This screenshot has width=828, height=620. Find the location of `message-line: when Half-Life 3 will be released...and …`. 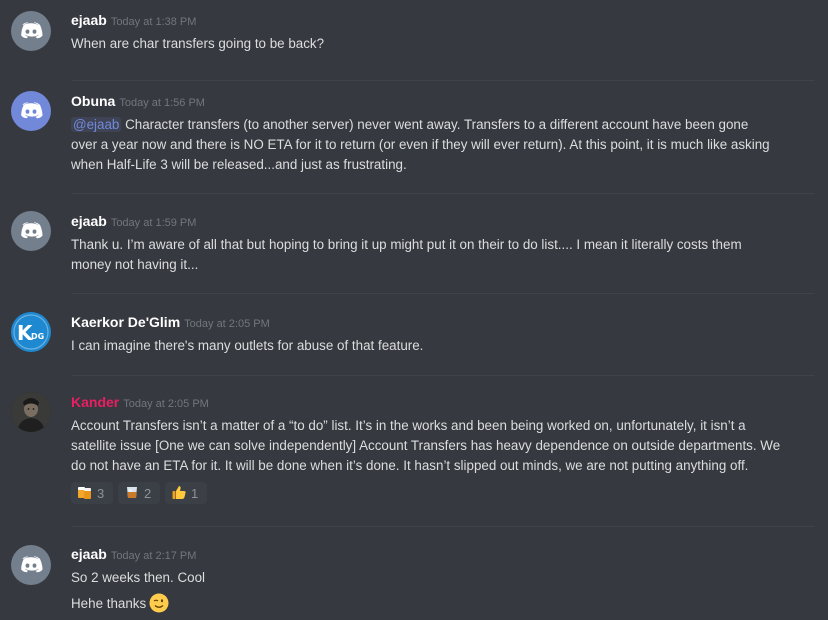

message-line: when Half-Life 3 will be released...and … is located at coordinates (239, 164).